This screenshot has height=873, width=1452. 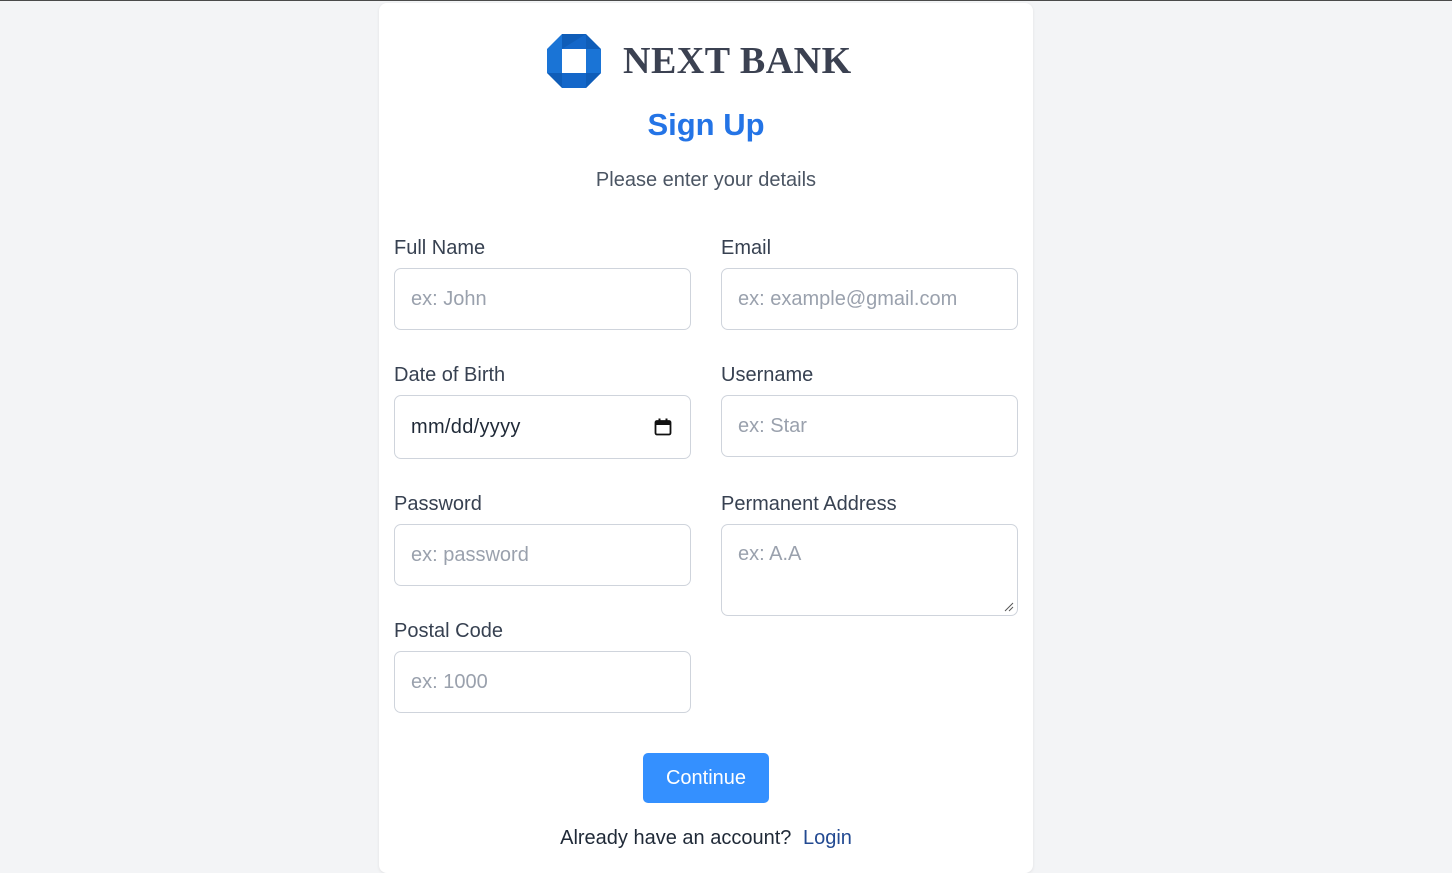 What do you see at coordinates (542, 299) in the screenshot?
I see `full-name-input: ex: John` at bounding box center [542, 299].